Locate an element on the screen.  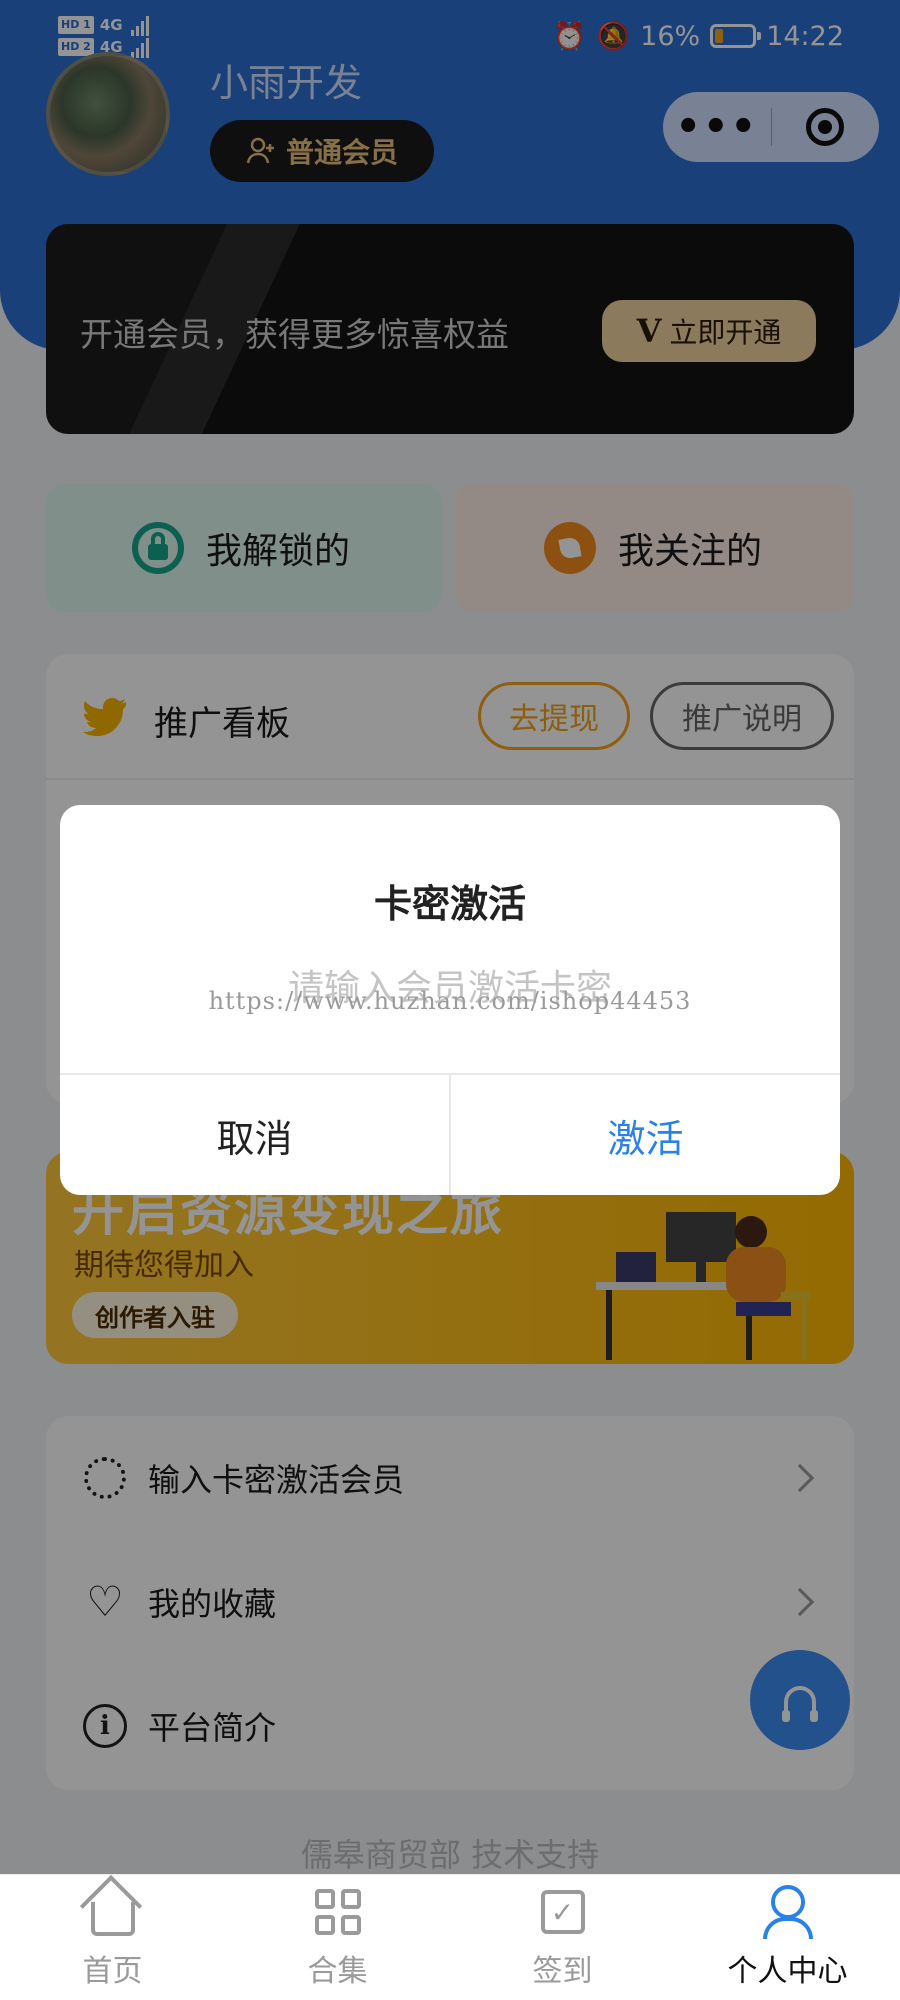
dialog-actions: 取消 激活 is located at coordinates (450, 1134).